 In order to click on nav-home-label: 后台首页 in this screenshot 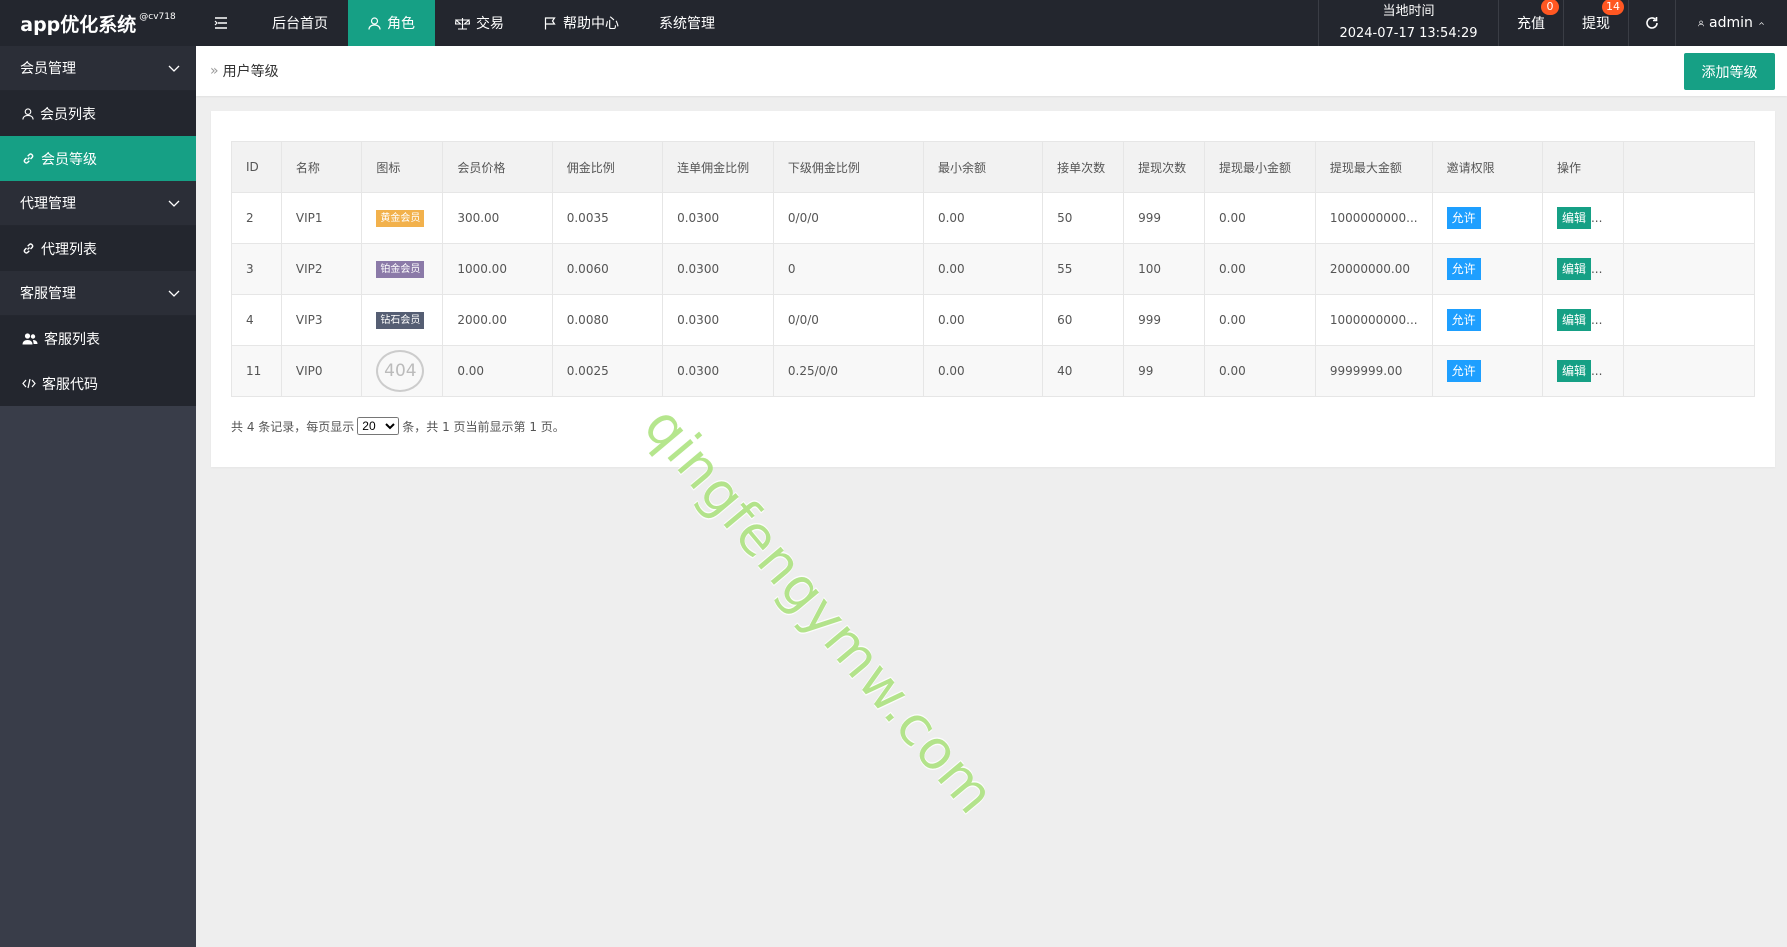, I will do `click(300, 24)`.